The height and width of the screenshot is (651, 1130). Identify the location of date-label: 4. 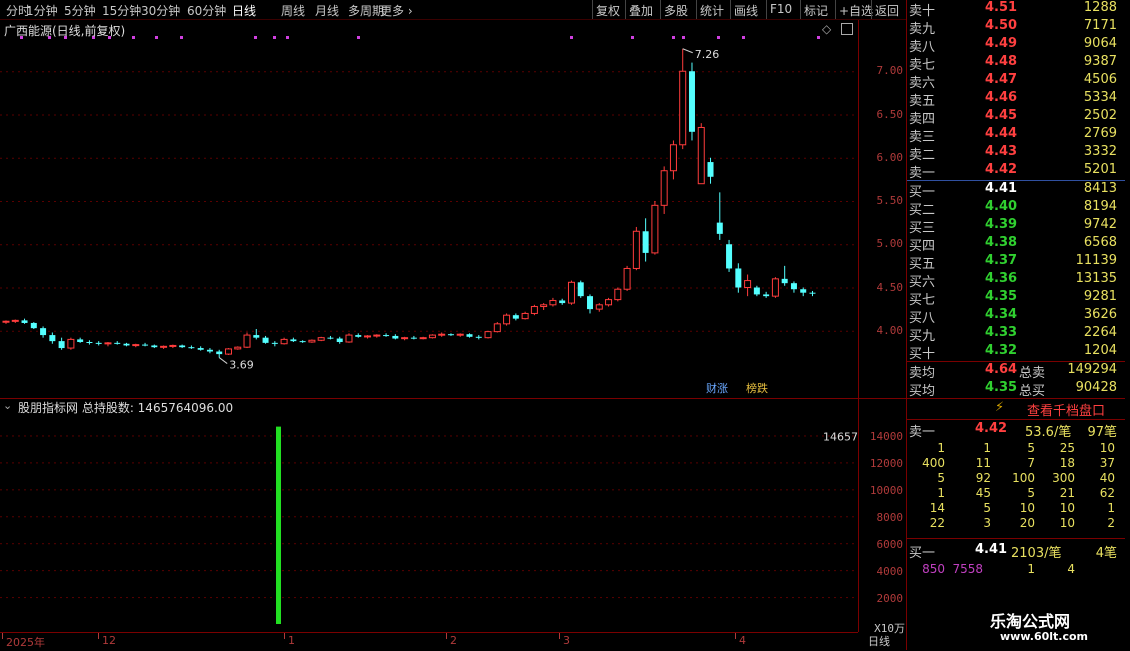
(742, 640).